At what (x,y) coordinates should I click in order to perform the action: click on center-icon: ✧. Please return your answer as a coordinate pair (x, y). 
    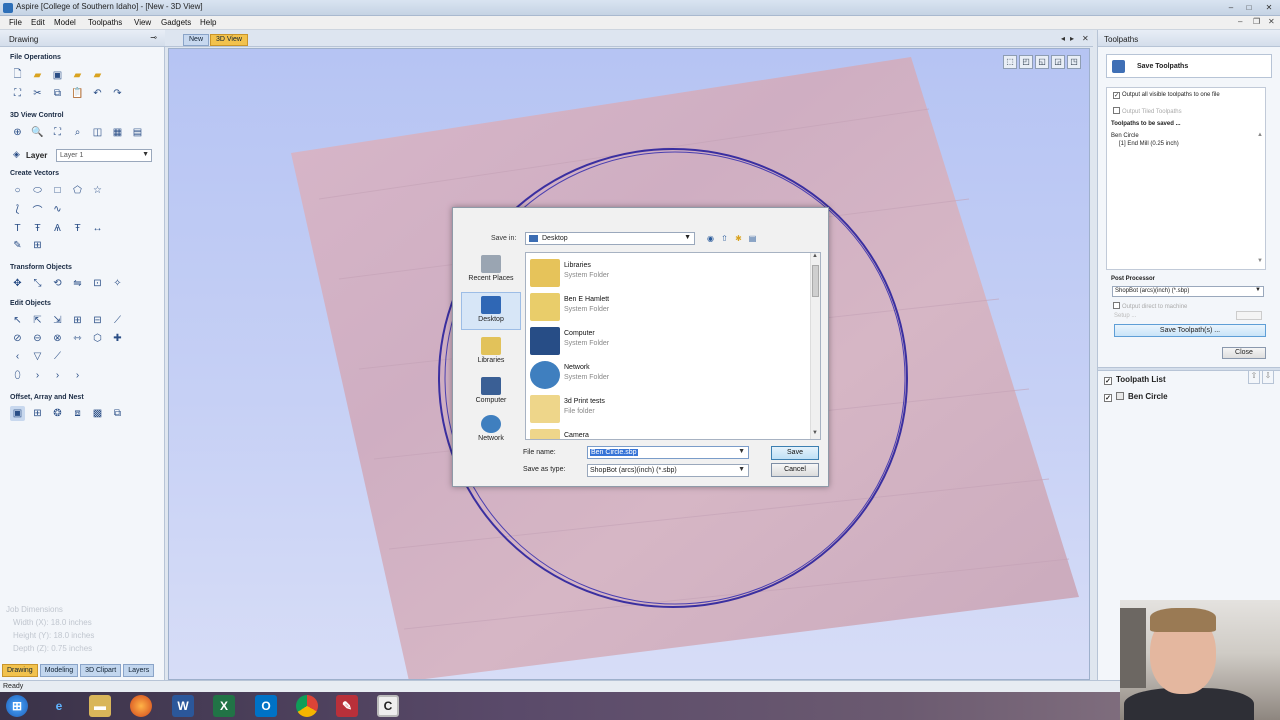
    Looking at the image, I should click on (117, 283).